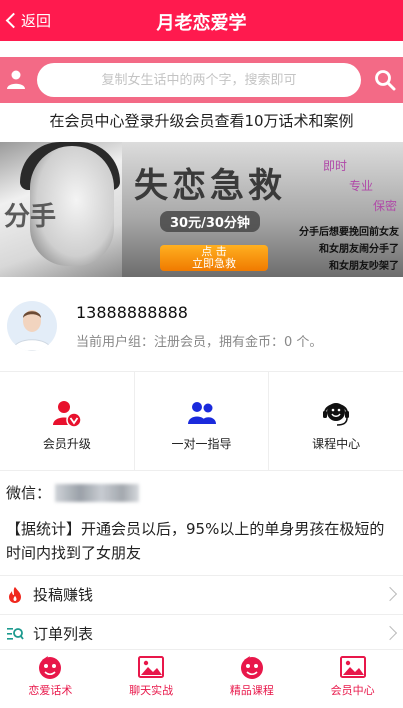  What do you see at coordinates (364, 266) in the screenshot?
I see `banner-line: 和女朋友吵架了` at bounding box center [364, 266].